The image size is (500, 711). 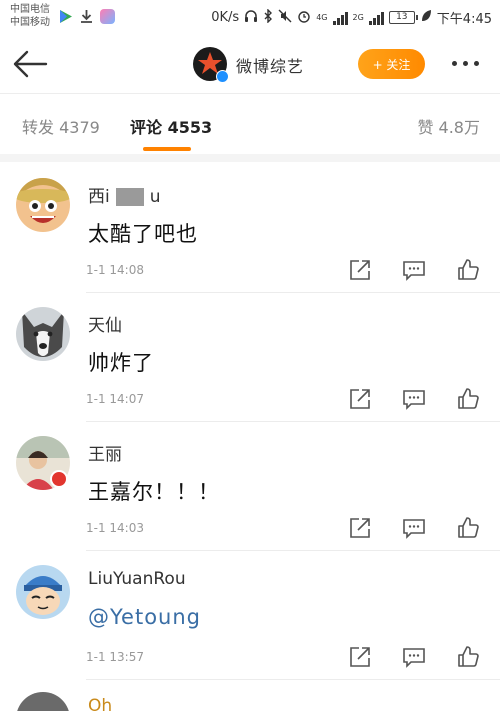 I want to click on back-button, so click(x=30, y=64).